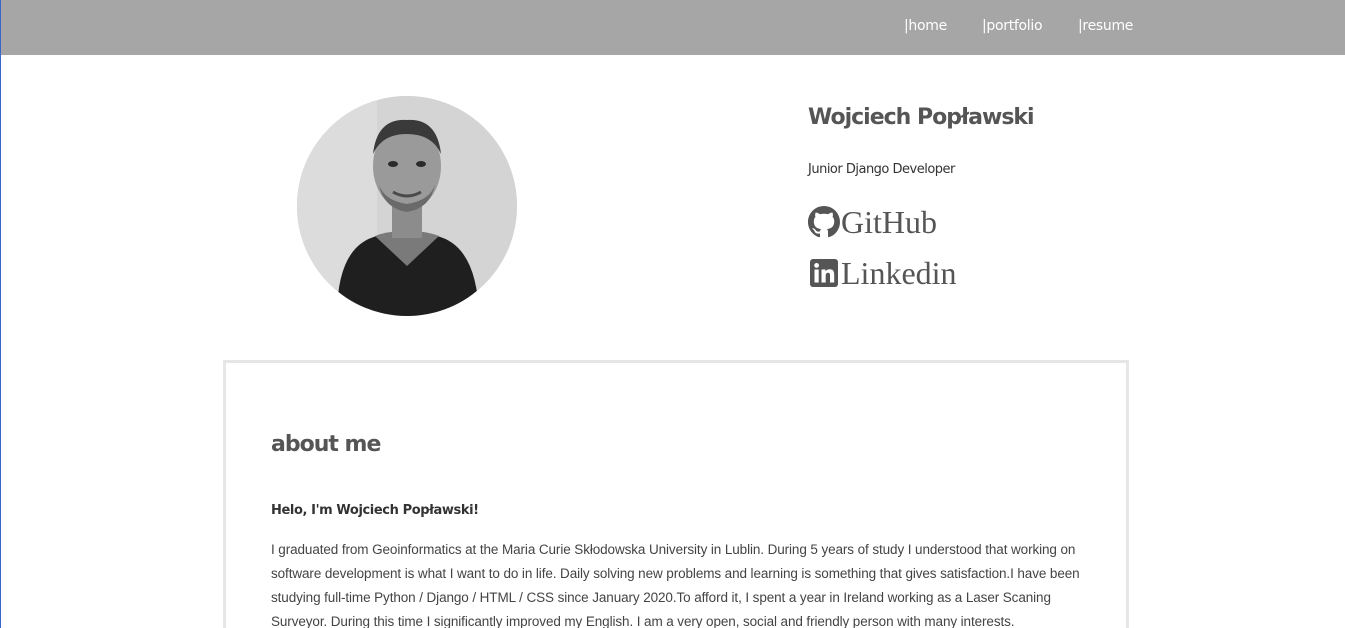  Describe the element at coordinates (1012, 26) in the screenshot. I see `nav-link-portfolio: |portfolio` at that location.